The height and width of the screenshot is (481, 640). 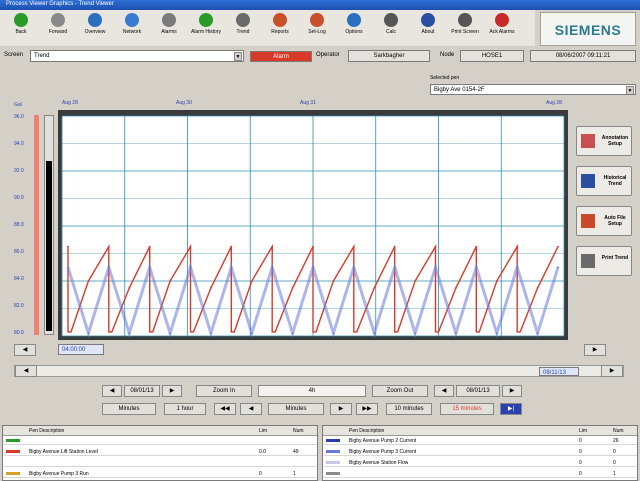 What do you see at coordinates (444, 391) in the screenshot?
I see `prev-end-button: ◀` at bounding box center [444, 391].